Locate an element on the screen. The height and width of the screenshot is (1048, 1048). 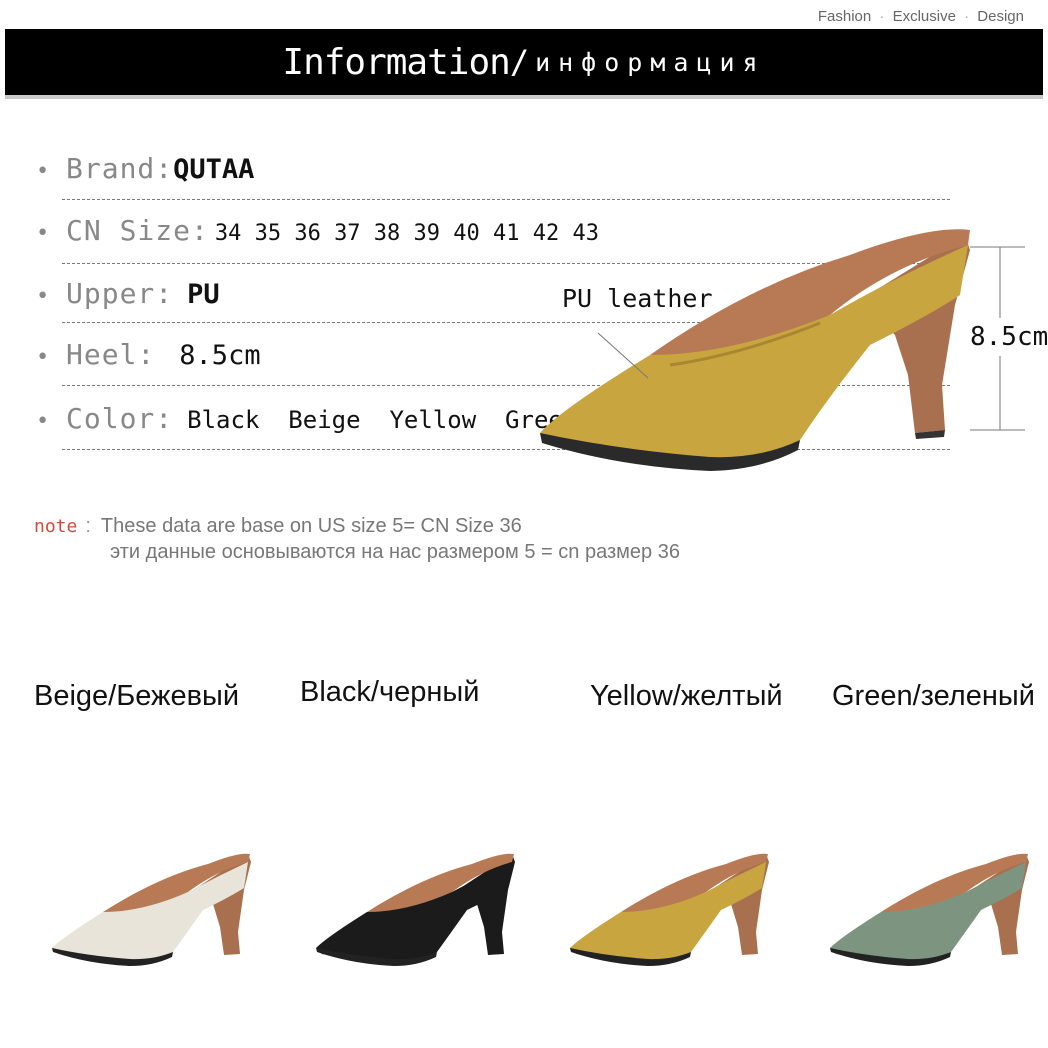
tagline-fashion: Fashion is located at coordinates (844, 16).